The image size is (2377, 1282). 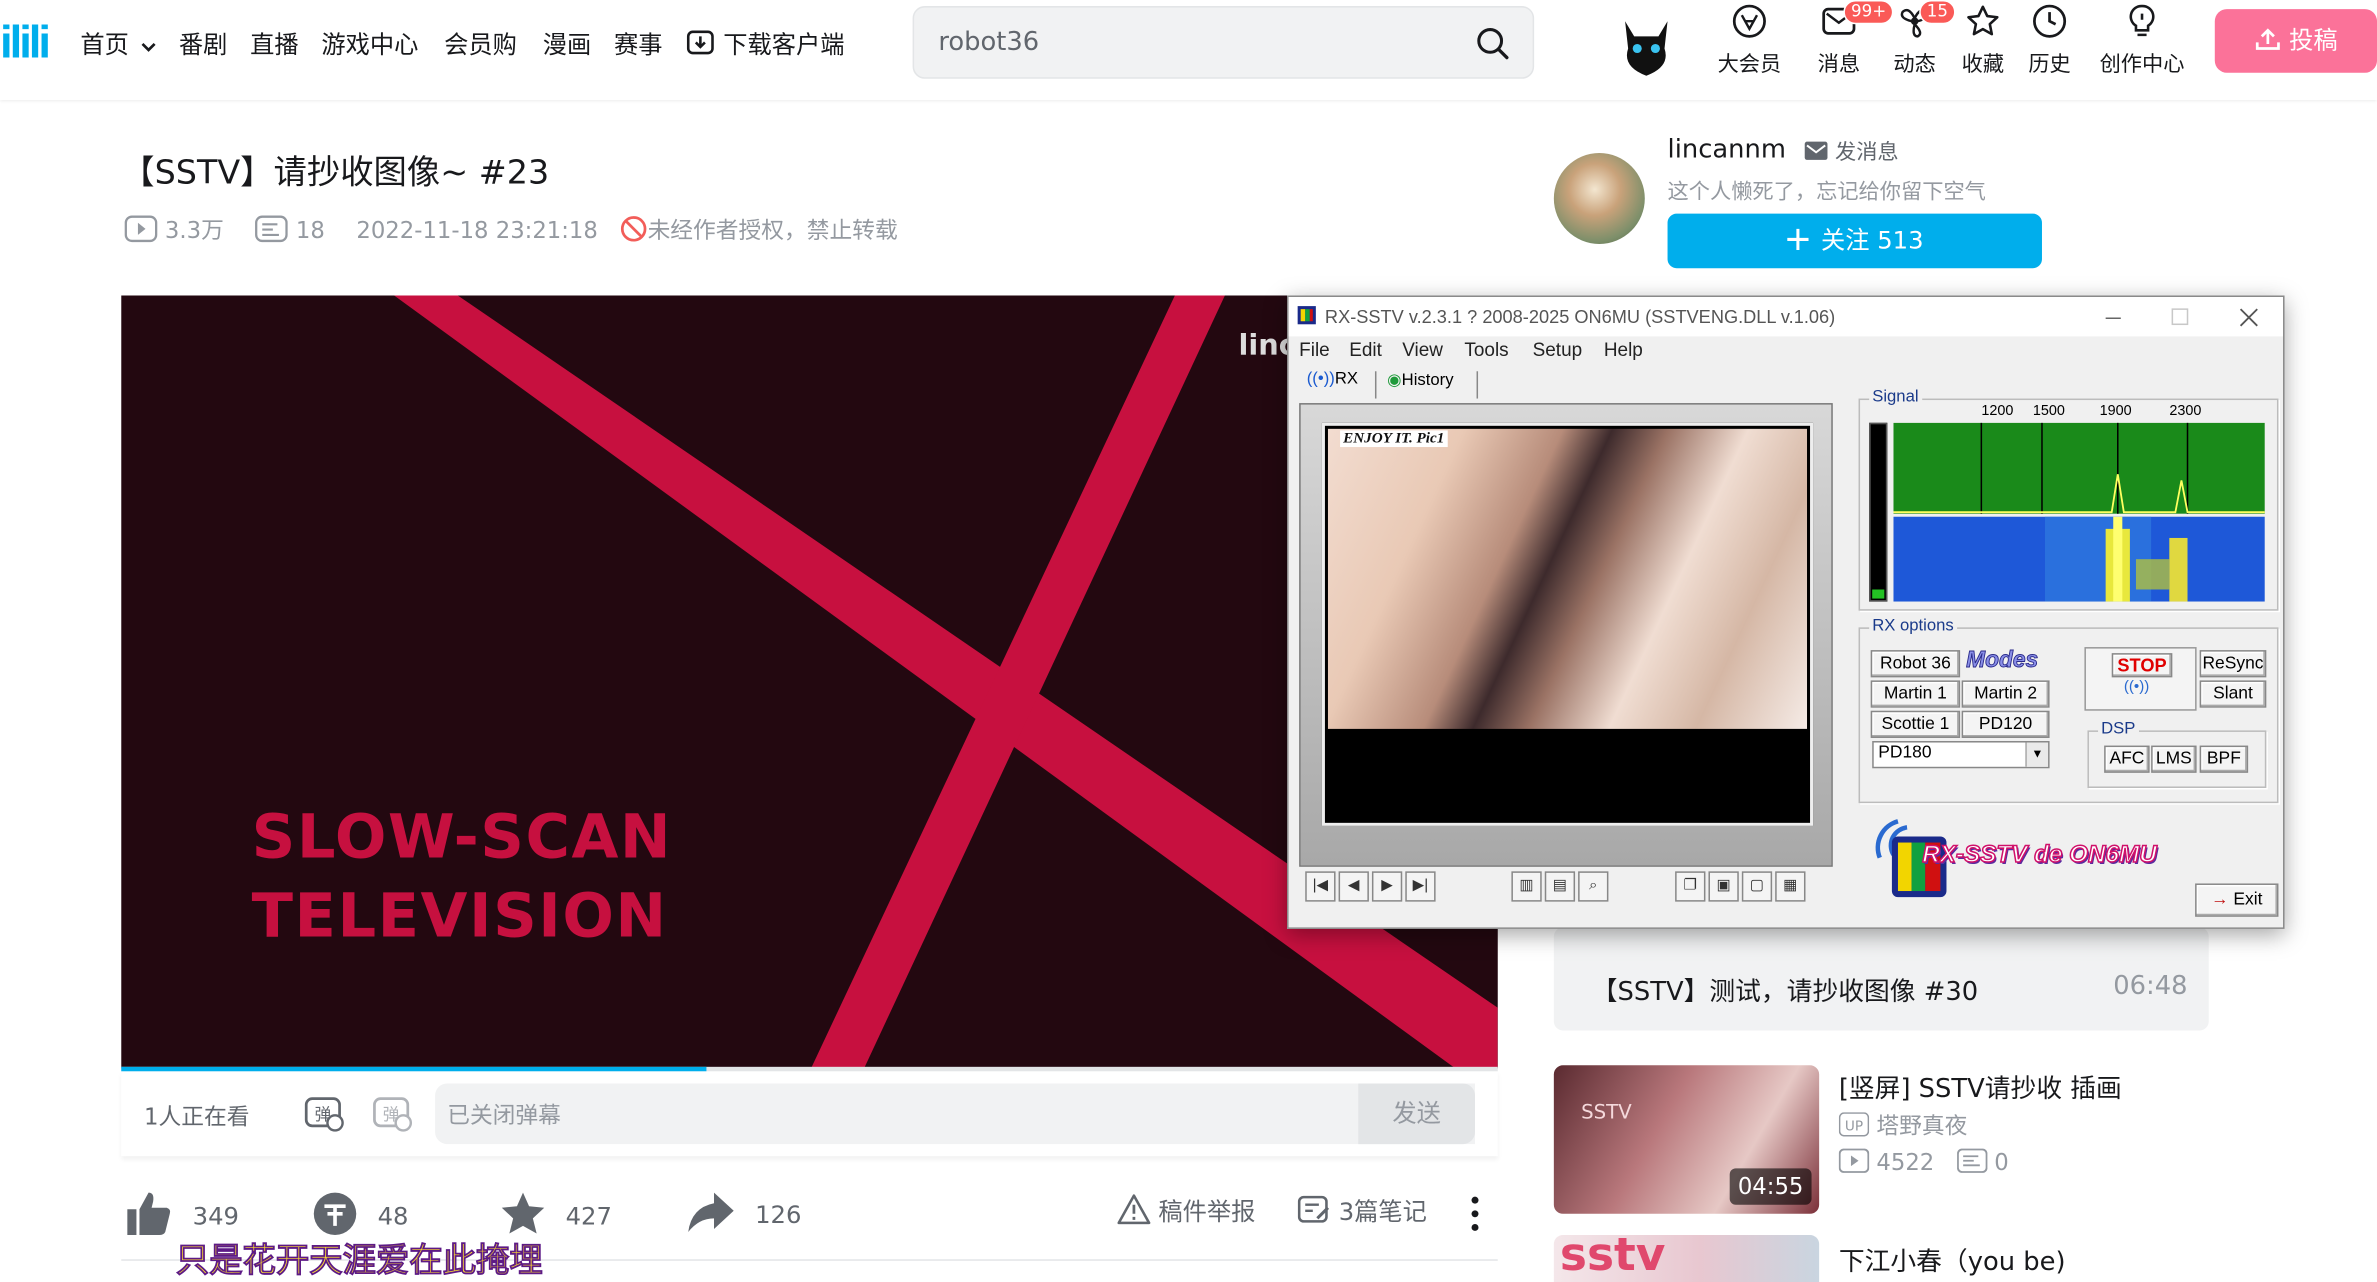 What do you see at coordinates (1417, 1114) in the screenshot?
I see `danmaku-send-button: 发送` at bounding box center [1417, 1114].